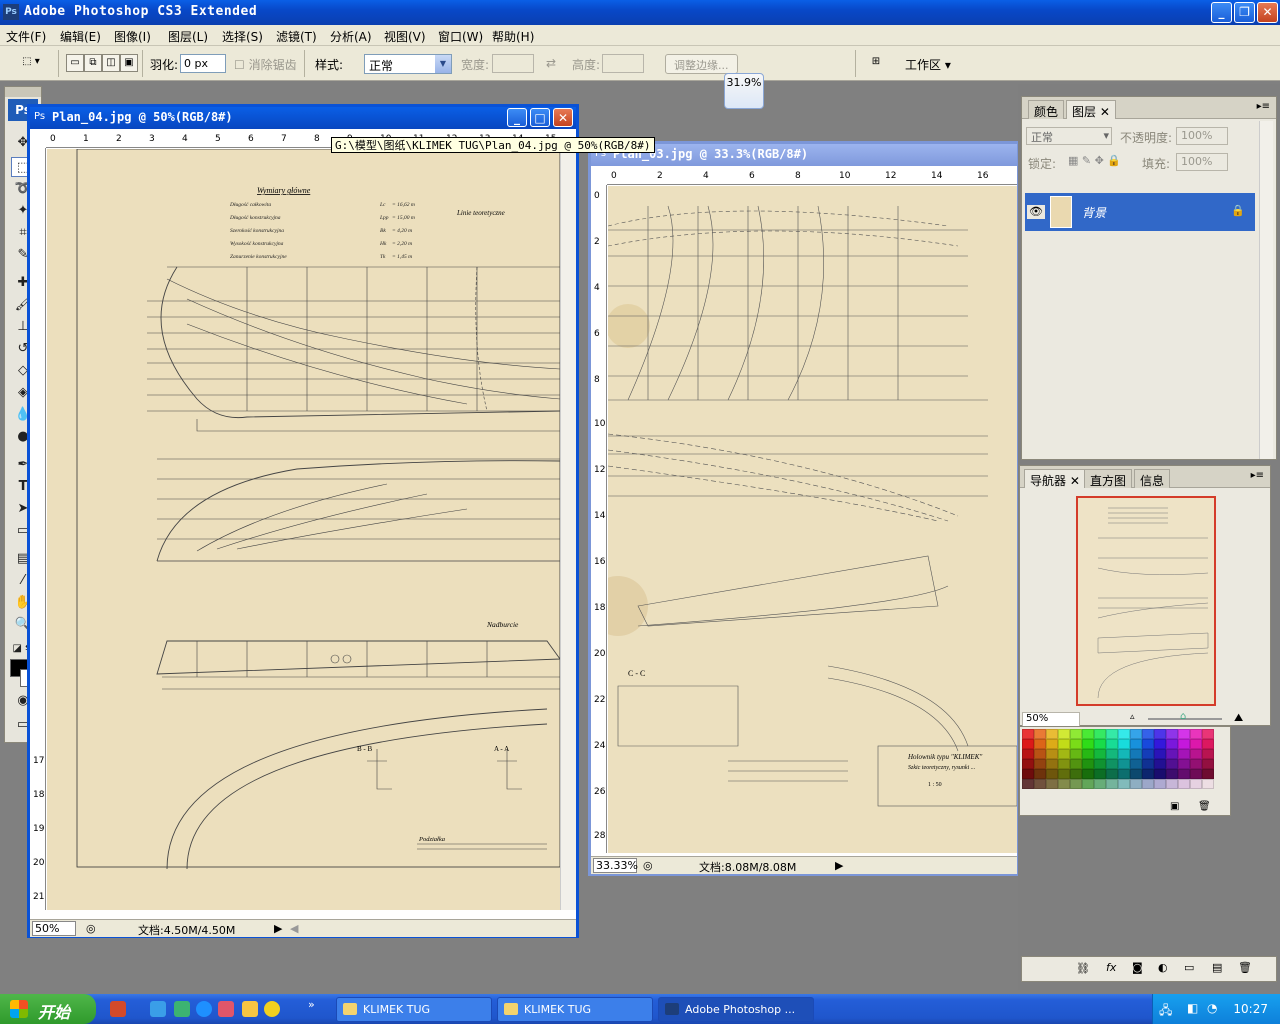  Describe the element at coordinates (1266, 290) in the screenshot. I see `layers-scrollbar` at that location.